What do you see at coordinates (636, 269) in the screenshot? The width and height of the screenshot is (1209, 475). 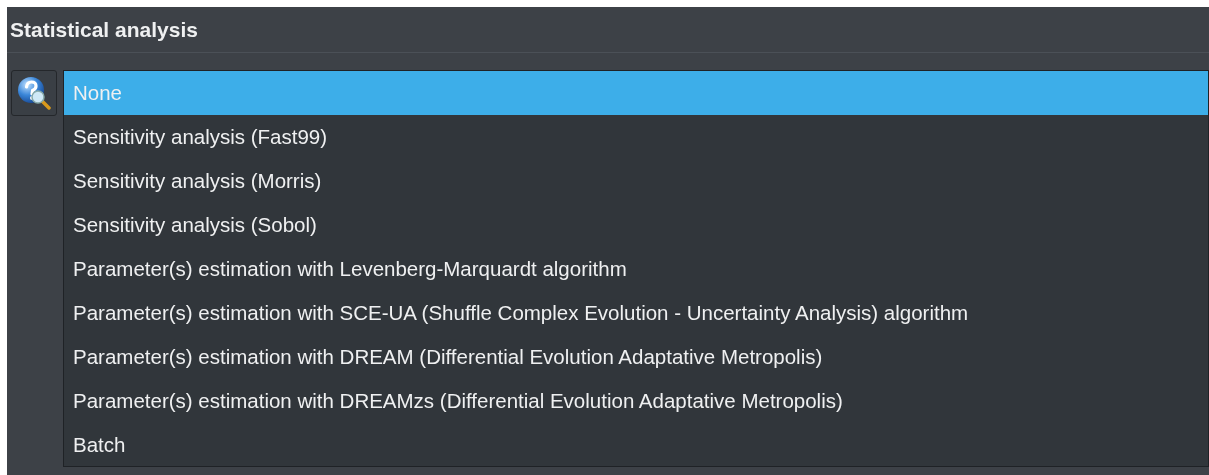 I see `dropdown-item: Parameter(s) estimation with Levenberg-Marquardt algorithm` at bounding box center [636, 269].